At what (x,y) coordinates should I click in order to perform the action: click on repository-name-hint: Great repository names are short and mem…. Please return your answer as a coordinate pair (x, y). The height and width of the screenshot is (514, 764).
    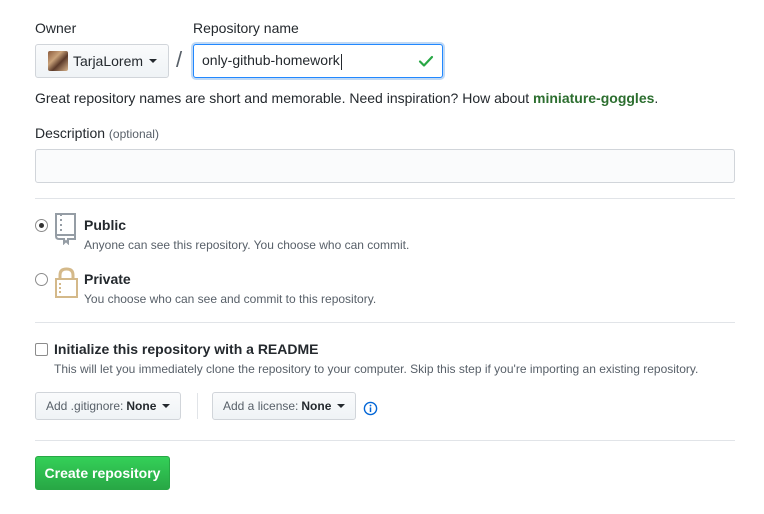
    Looking at the image, I should click on (346, 98).